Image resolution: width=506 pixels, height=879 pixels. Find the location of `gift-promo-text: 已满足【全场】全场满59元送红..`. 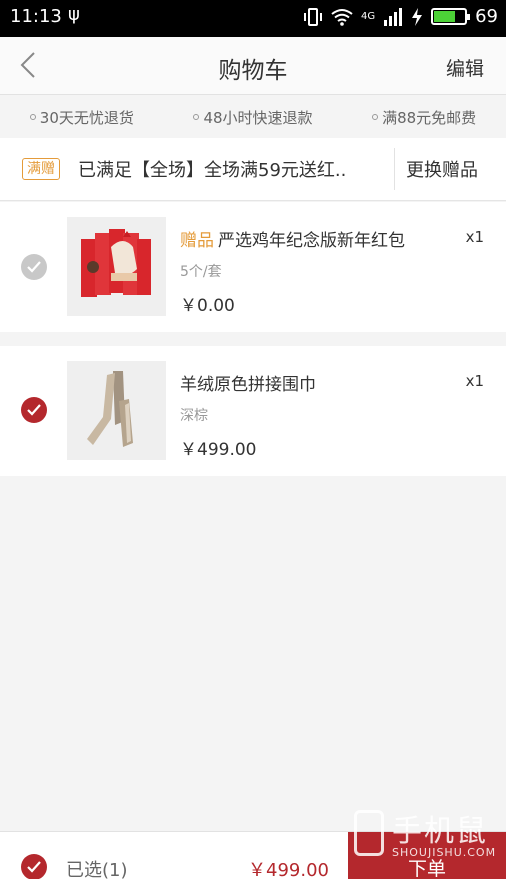

gift-promo-text: 已满足【全场】全场满59元送红.. is located at coordinates (212, 170).